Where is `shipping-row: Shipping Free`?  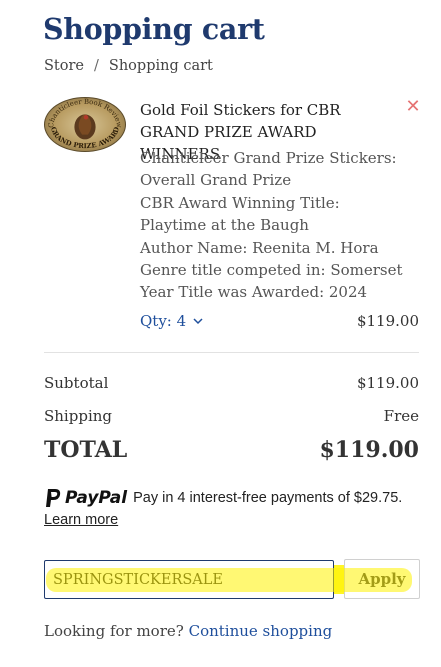 shipping-row: Shipping Free is located at coordinates (231, 416).